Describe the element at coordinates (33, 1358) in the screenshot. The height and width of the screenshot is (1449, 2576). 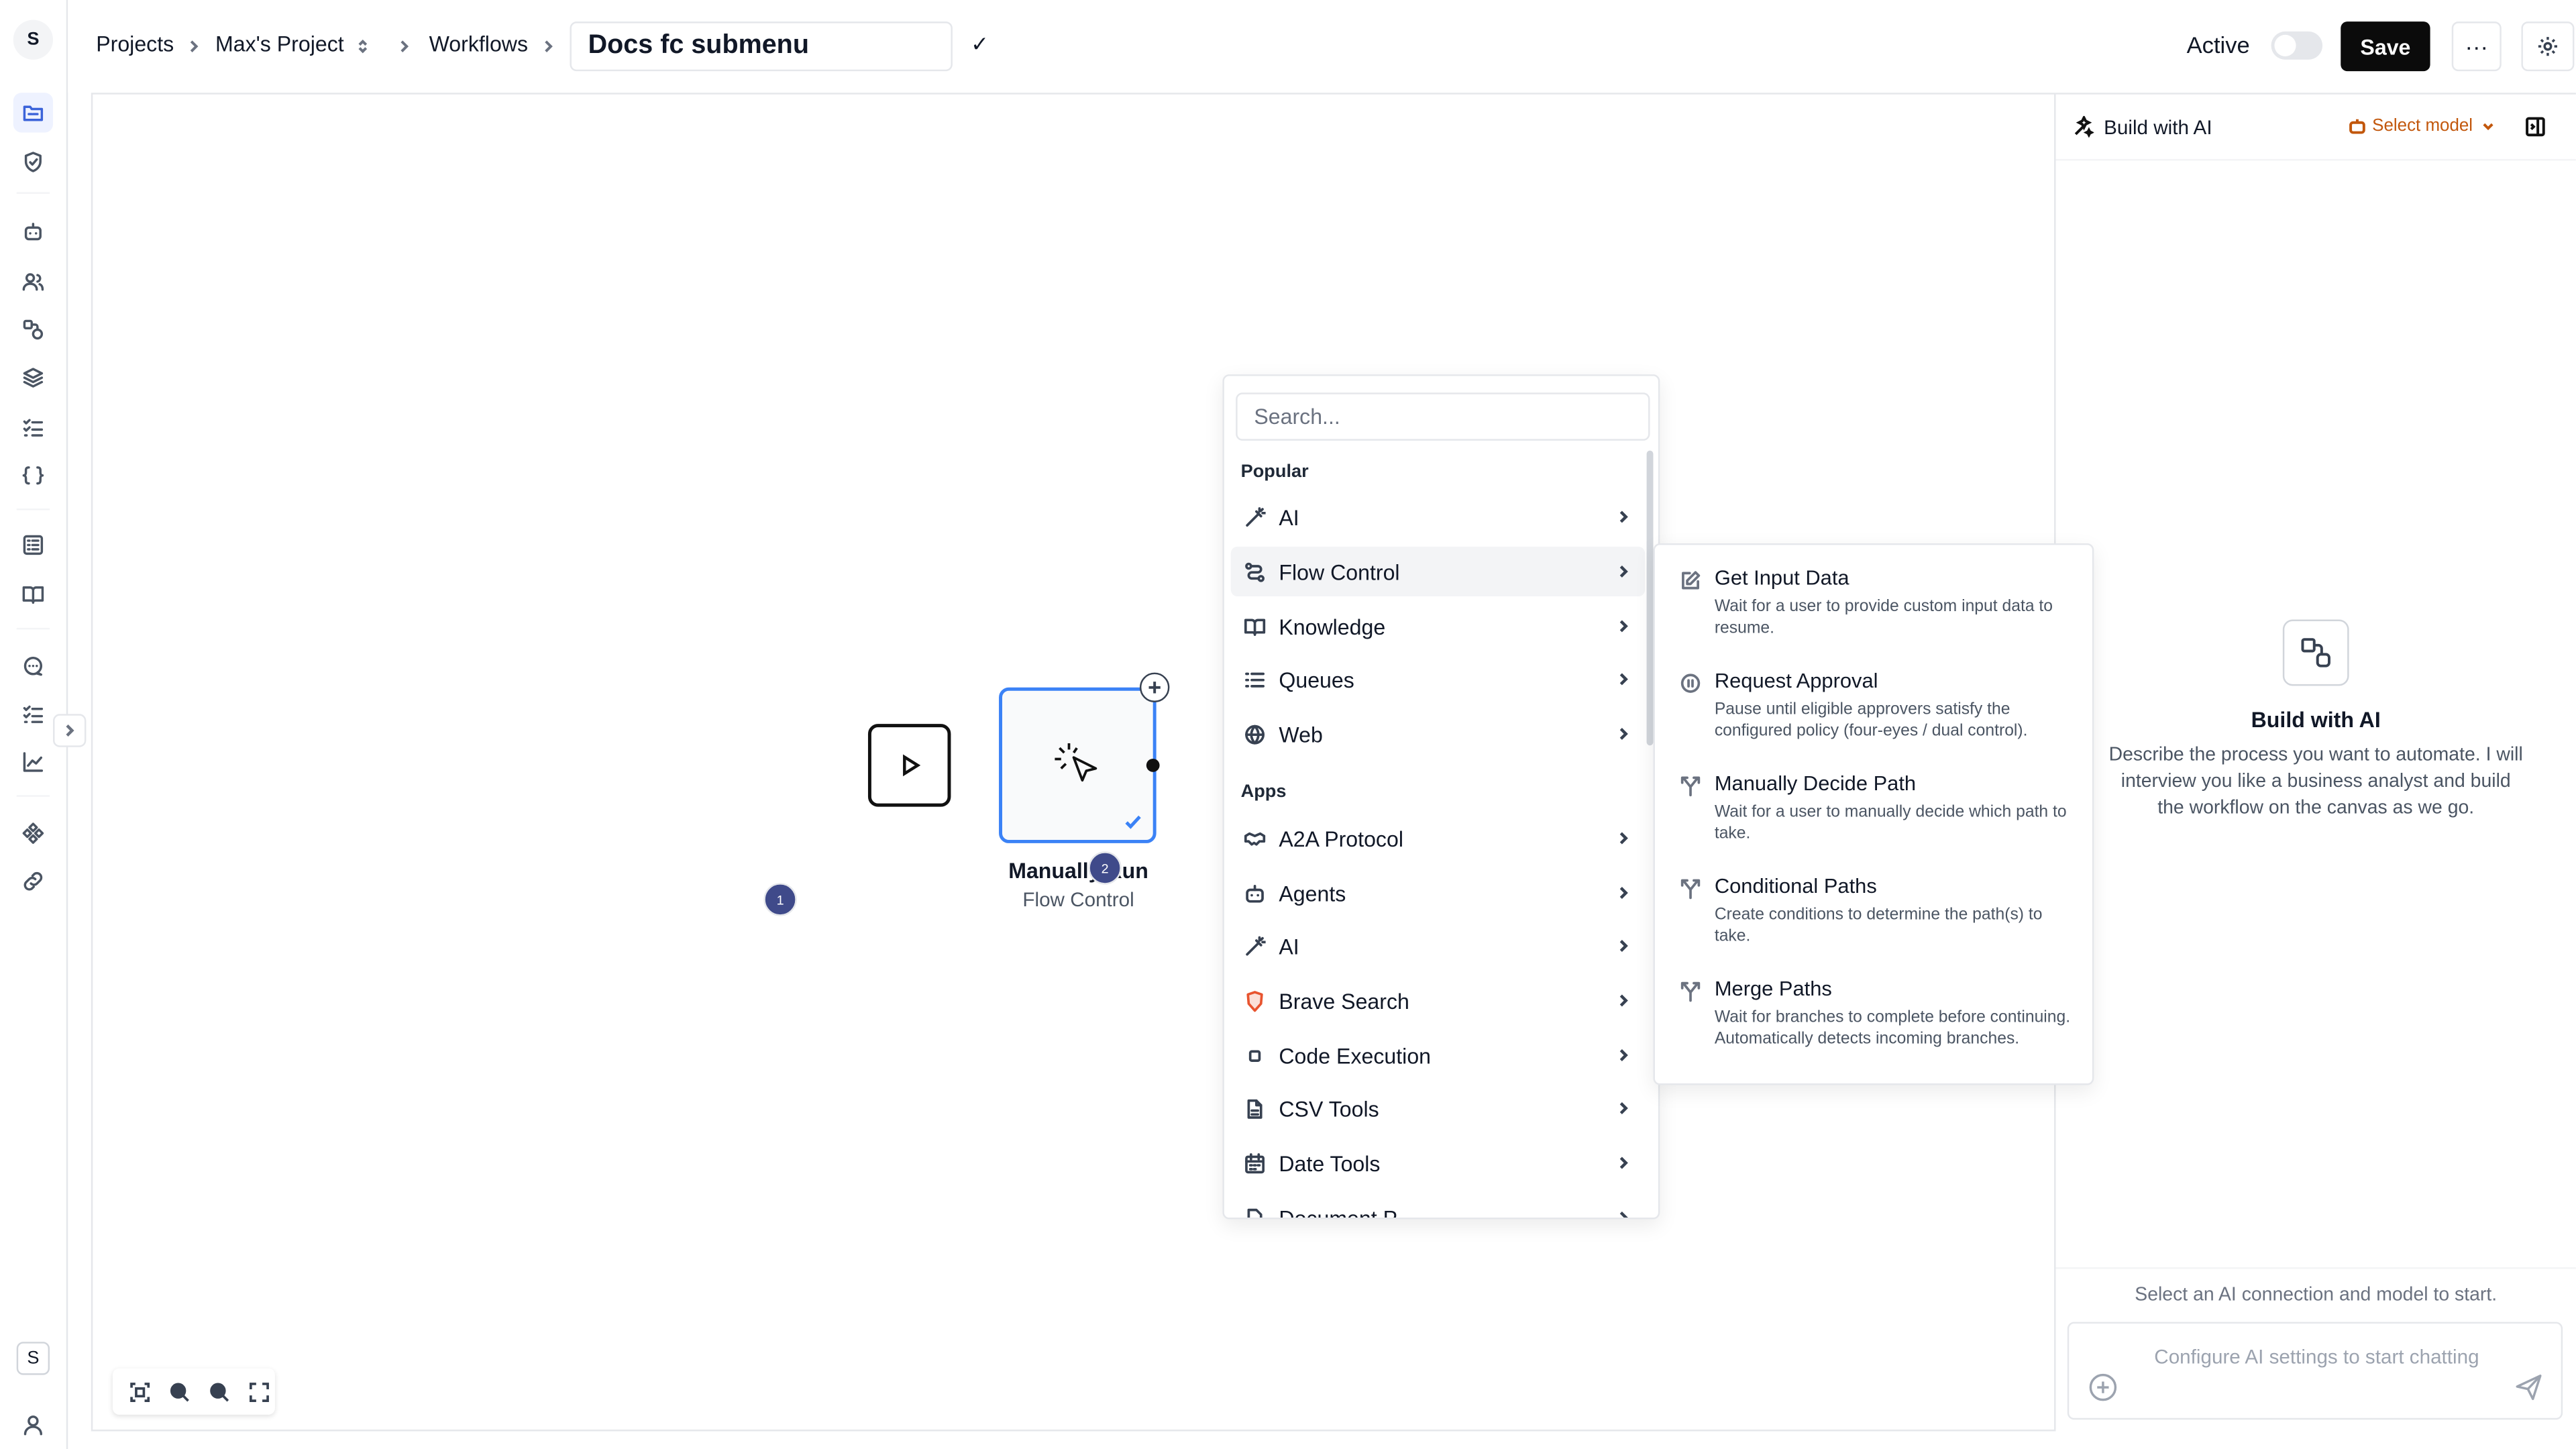
I see `workspace-switcher: S` at that location.